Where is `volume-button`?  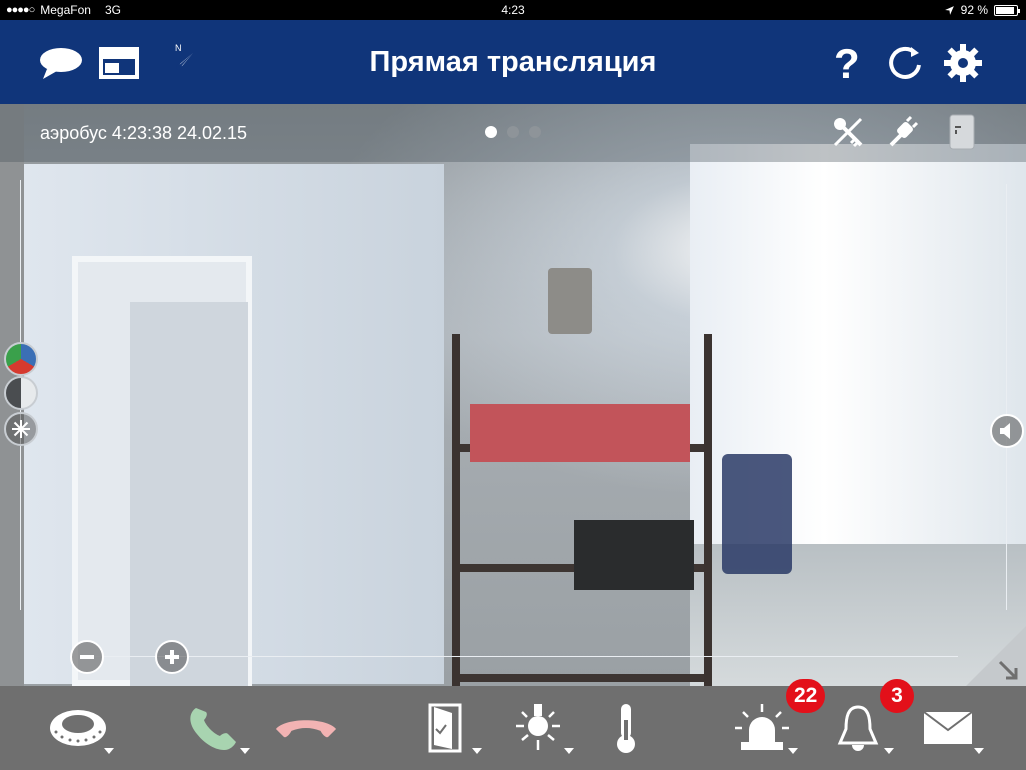
volume-button is located at coordinates (1007, 431).